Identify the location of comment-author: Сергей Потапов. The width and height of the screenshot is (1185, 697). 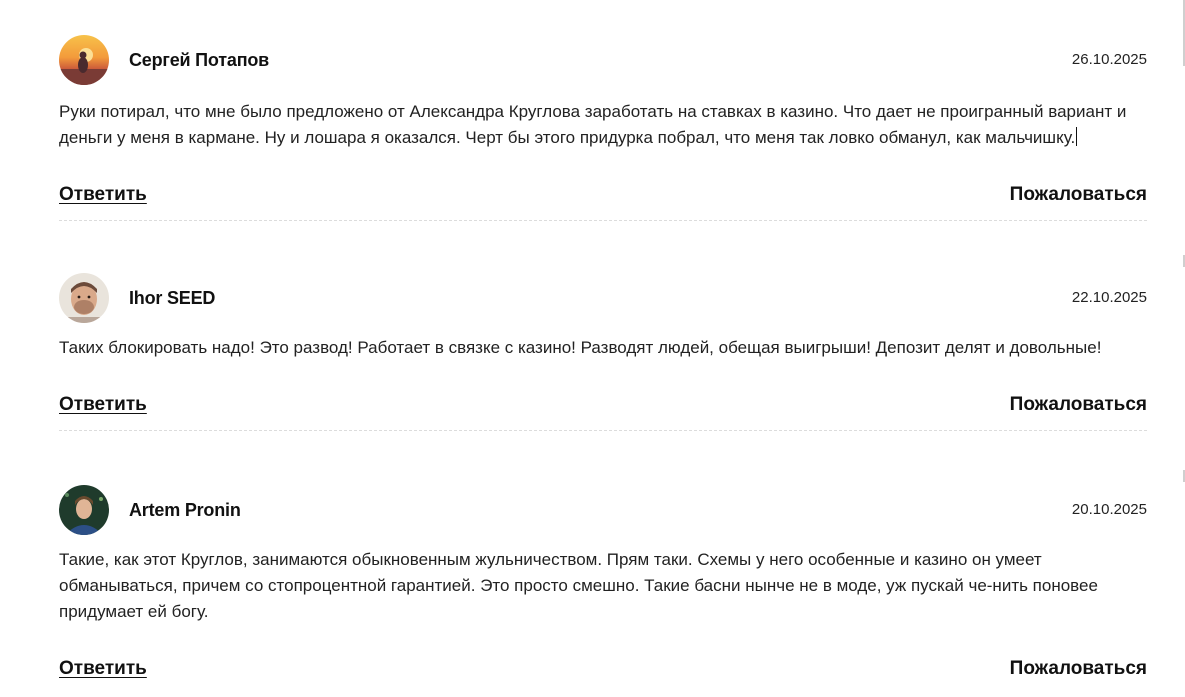
(199, 60).